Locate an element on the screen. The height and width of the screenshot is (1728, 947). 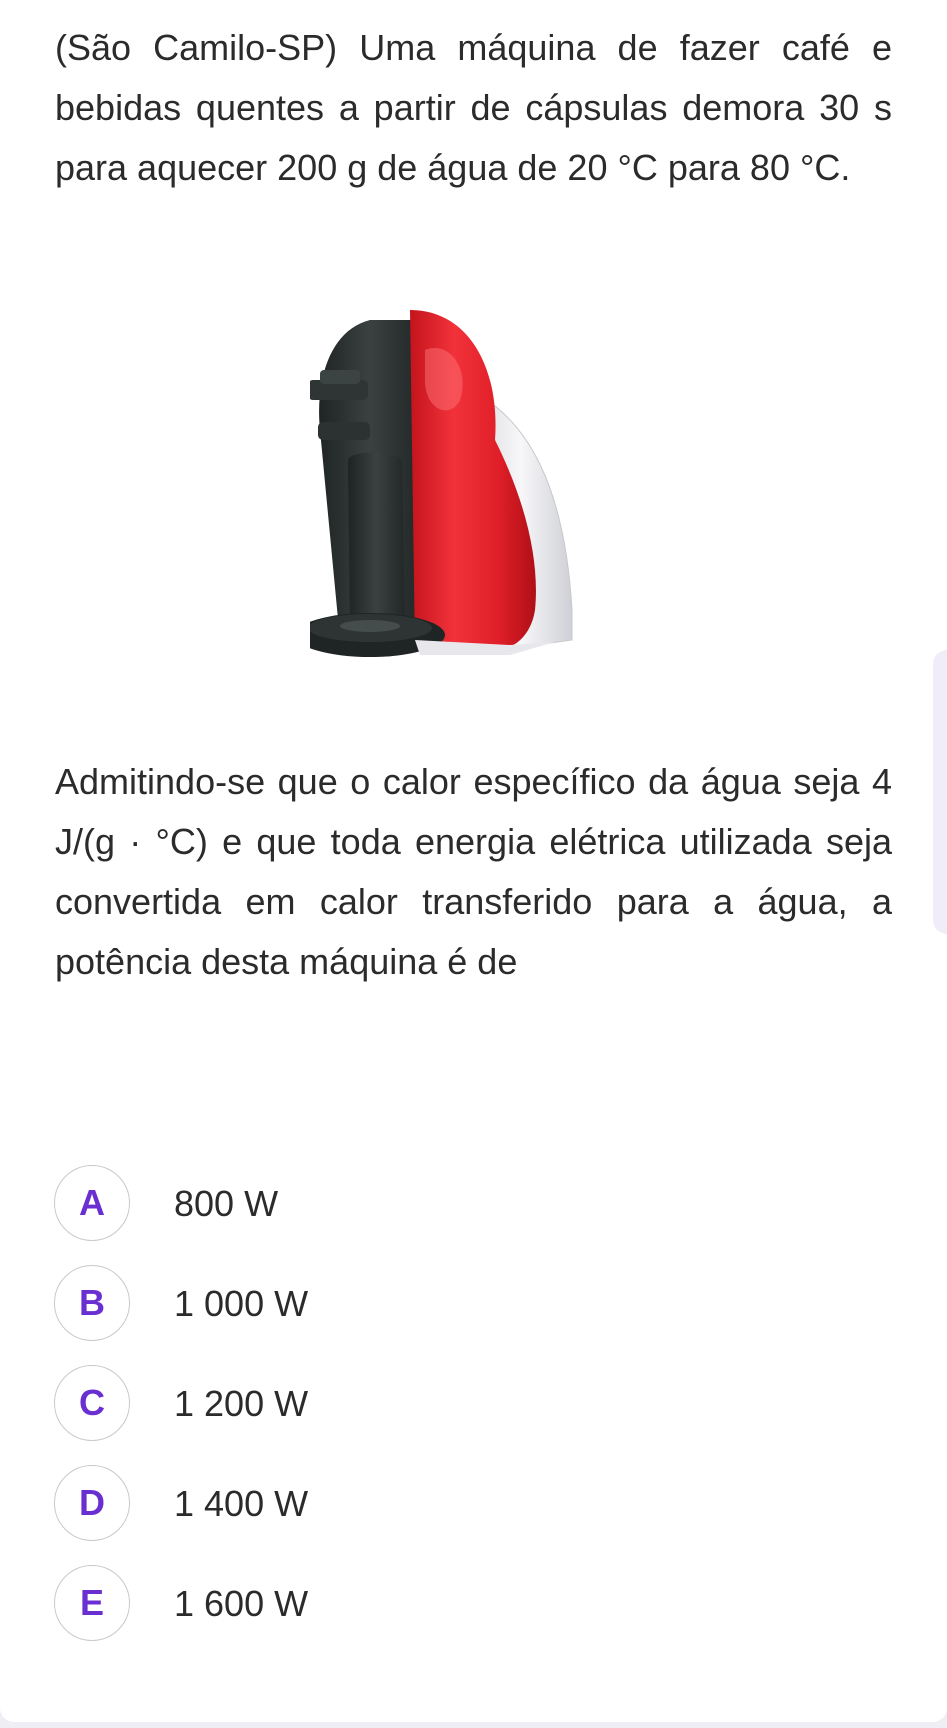
option-e-letter: E is located at coordinates (92, 1603).